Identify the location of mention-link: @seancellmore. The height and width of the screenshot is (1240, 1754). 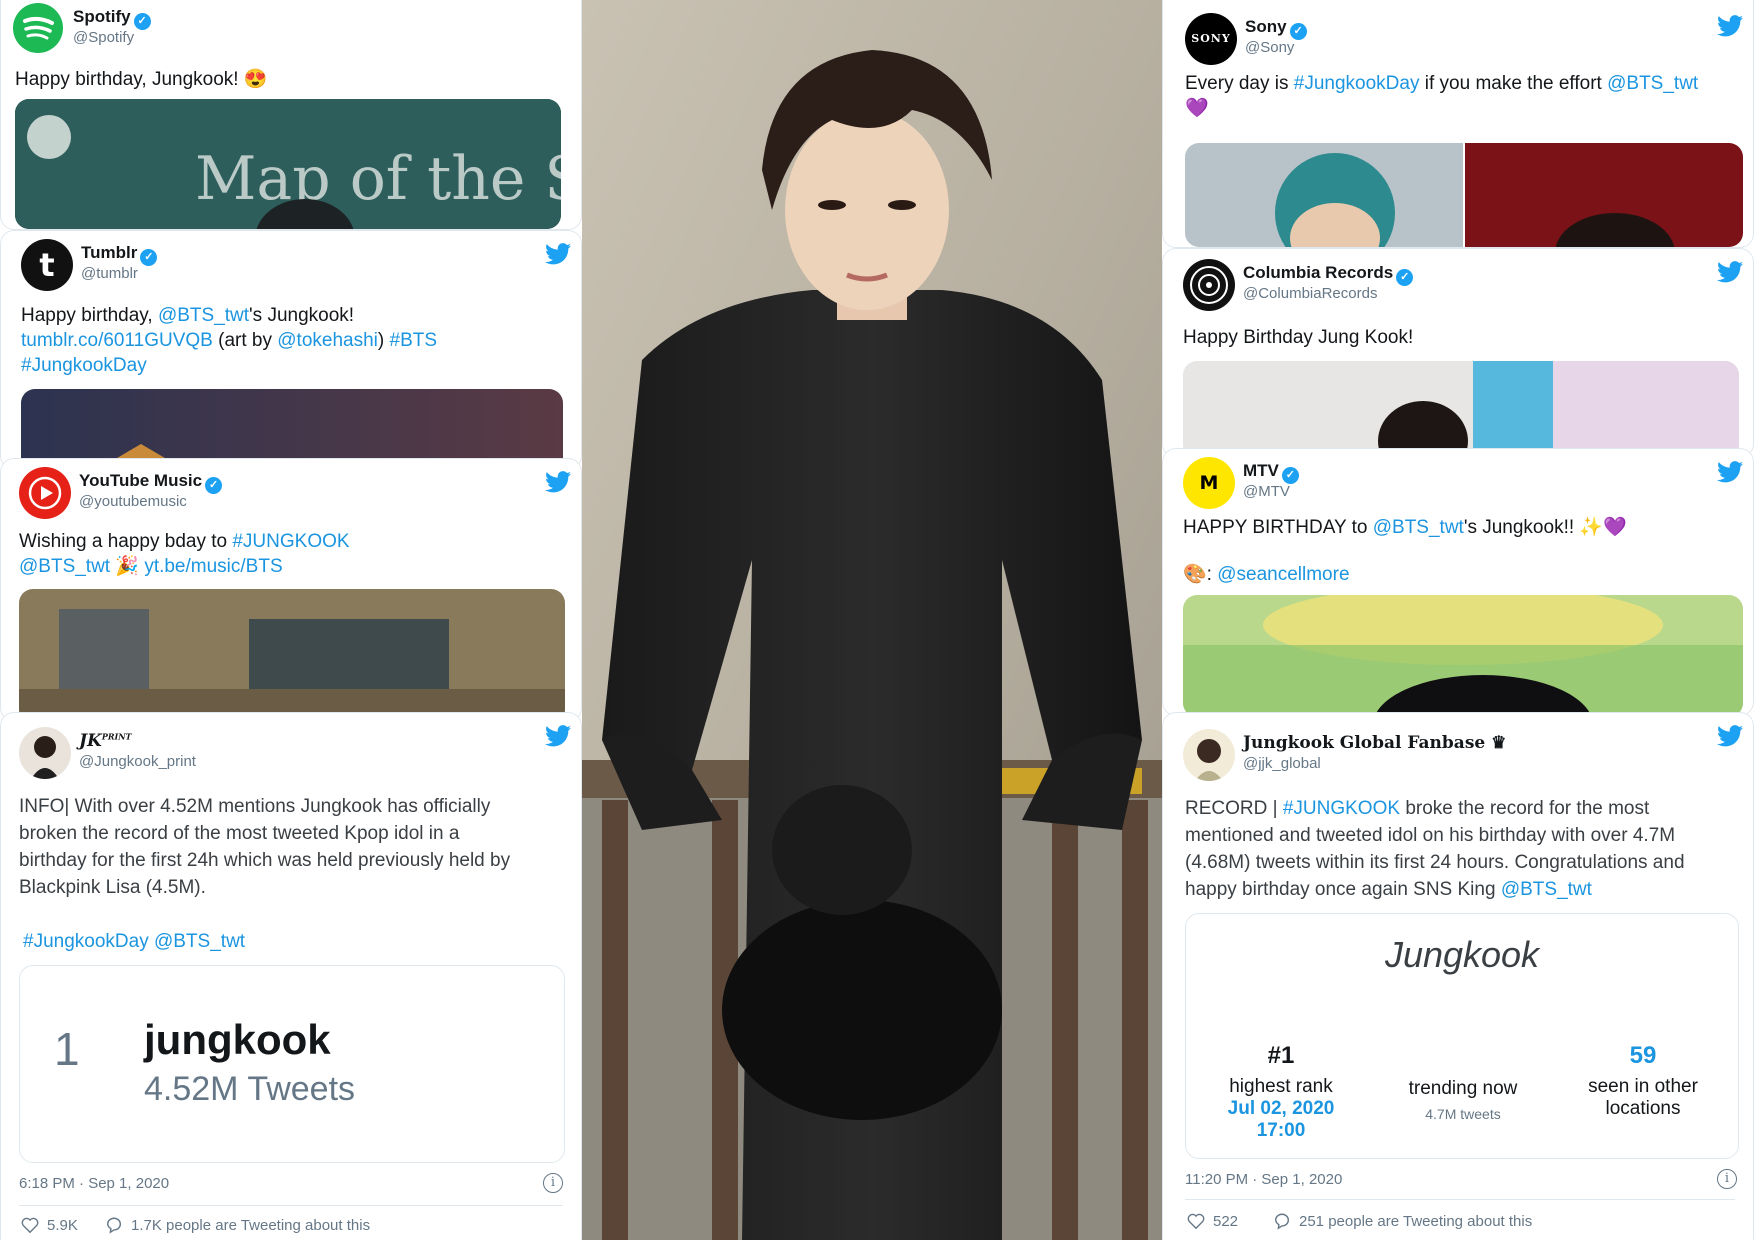
(1283, 574).